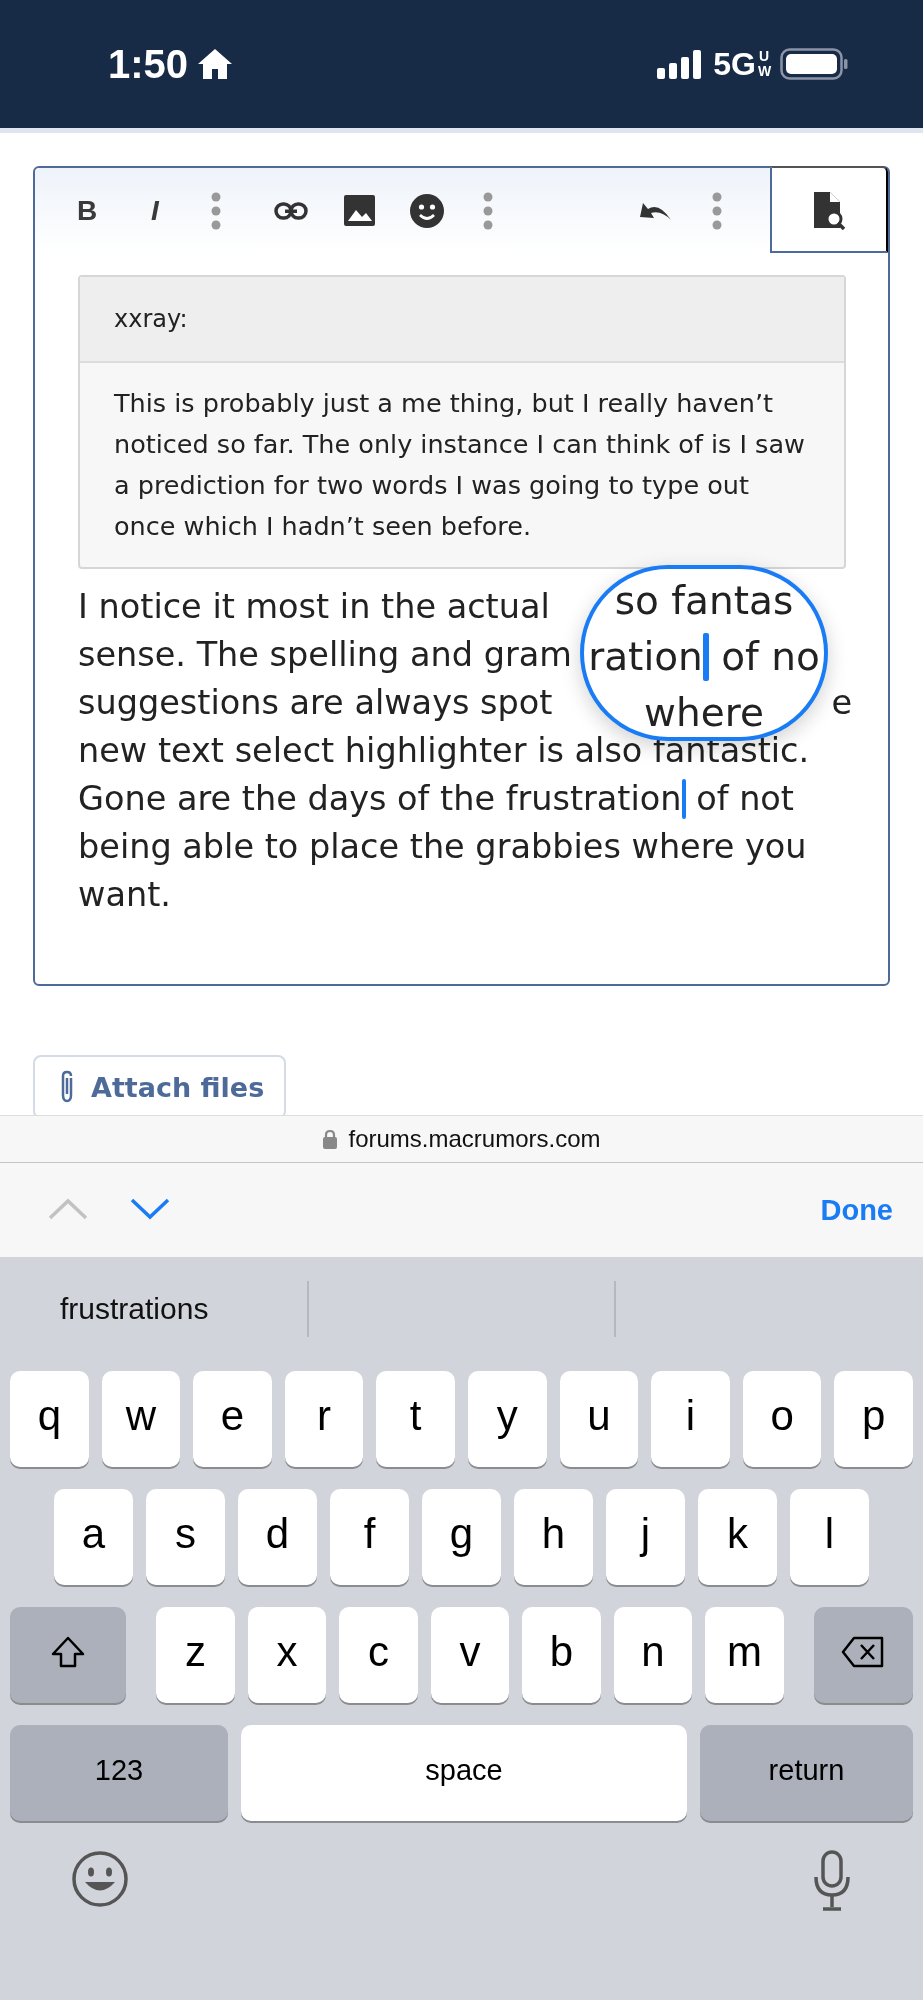 Image resolution: width=923 pixels, height=2000 pixels. I want to click on key: a, so click(93, 1537).